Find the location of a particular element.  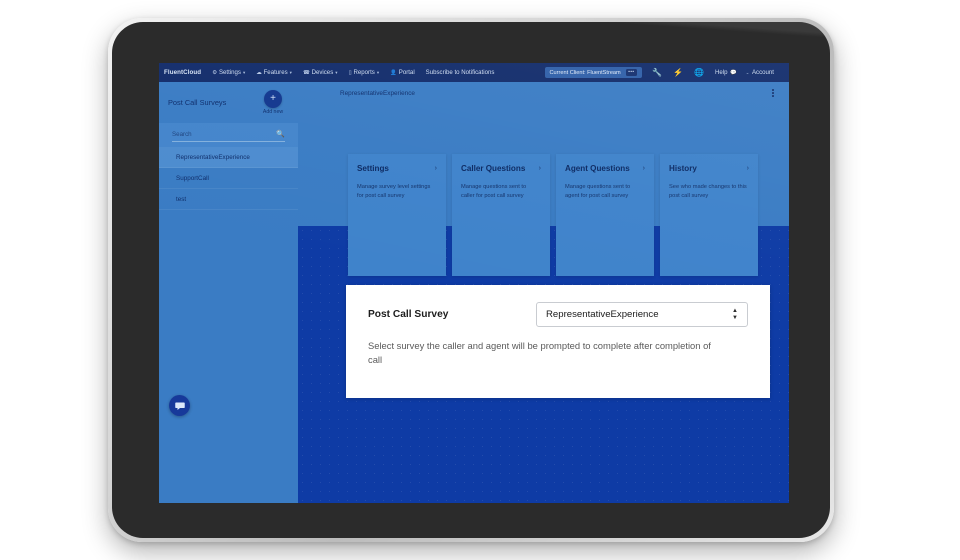

list-item-label: RepresentativeExperience is located at coordinates (213, 157).